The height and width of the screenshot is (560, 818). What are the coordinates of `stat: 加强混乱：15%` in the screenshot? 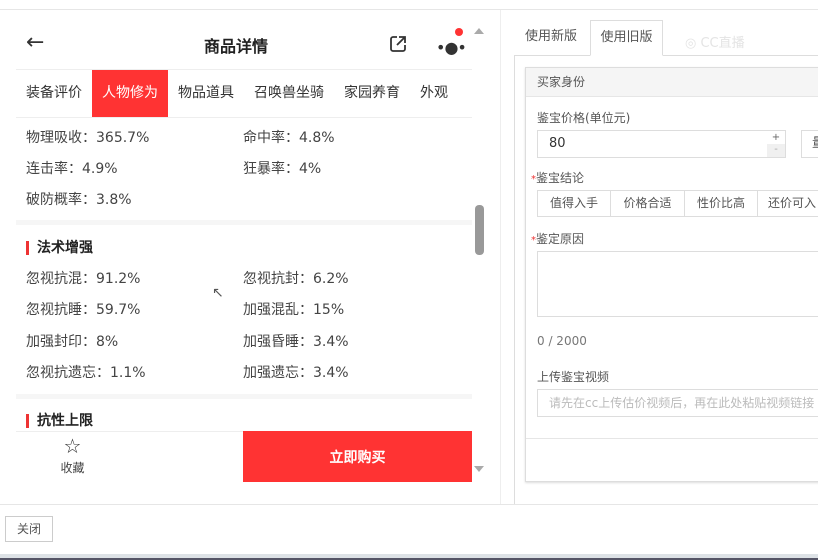 It's located at (294, 310).